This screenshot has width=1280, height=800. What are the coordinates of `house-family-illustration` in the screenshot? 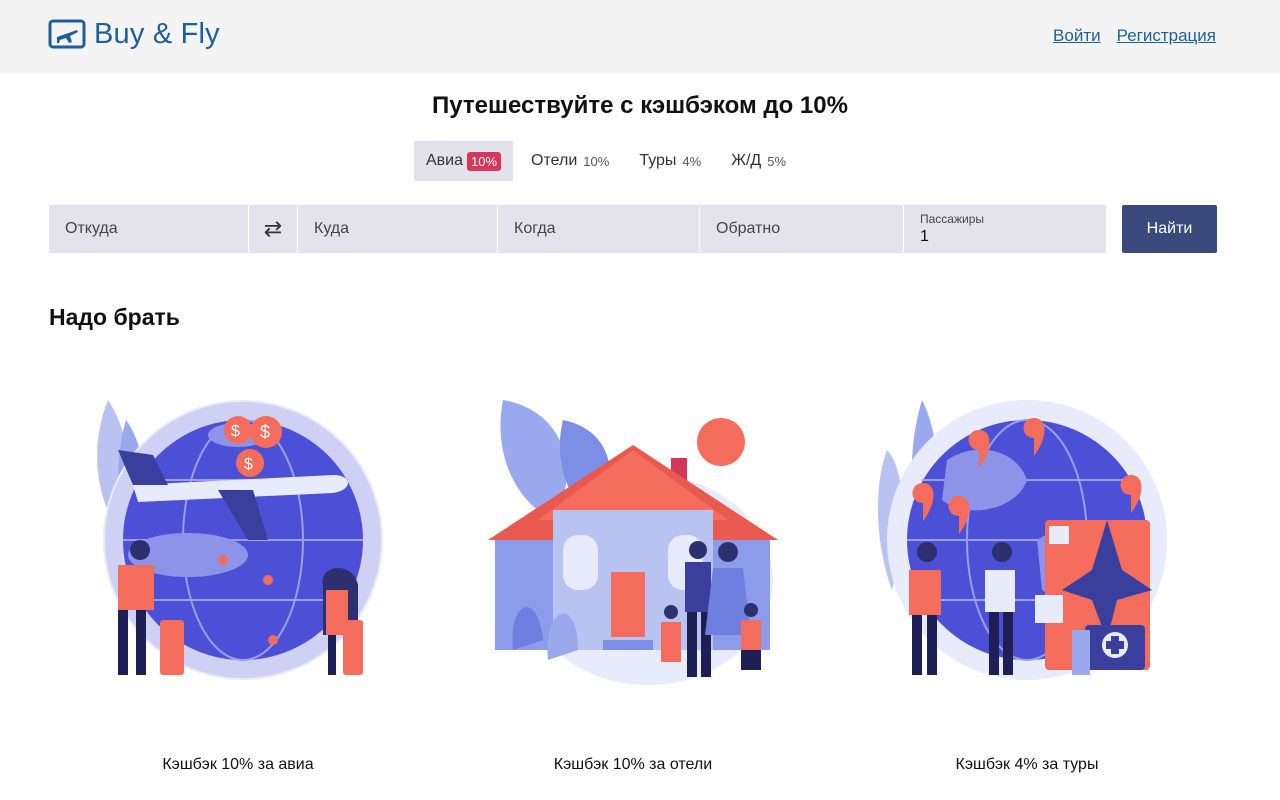 It's located at (633, 542).